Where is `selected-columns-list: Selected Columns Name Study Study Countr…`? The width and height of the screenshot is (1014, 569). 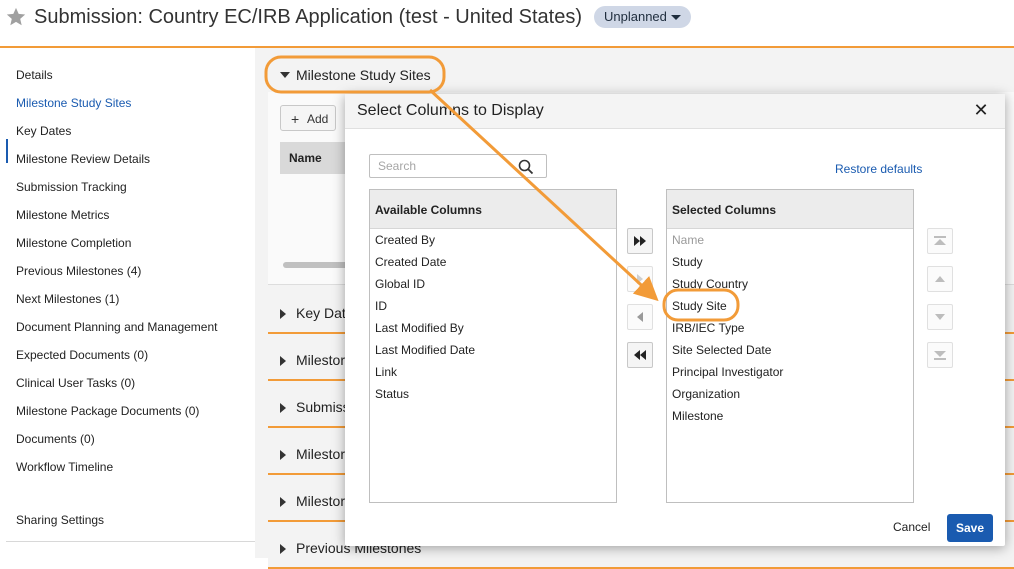 selected-columns-list: Selected Columns Name Study Study Countr… is located at coordinates (790, 346).